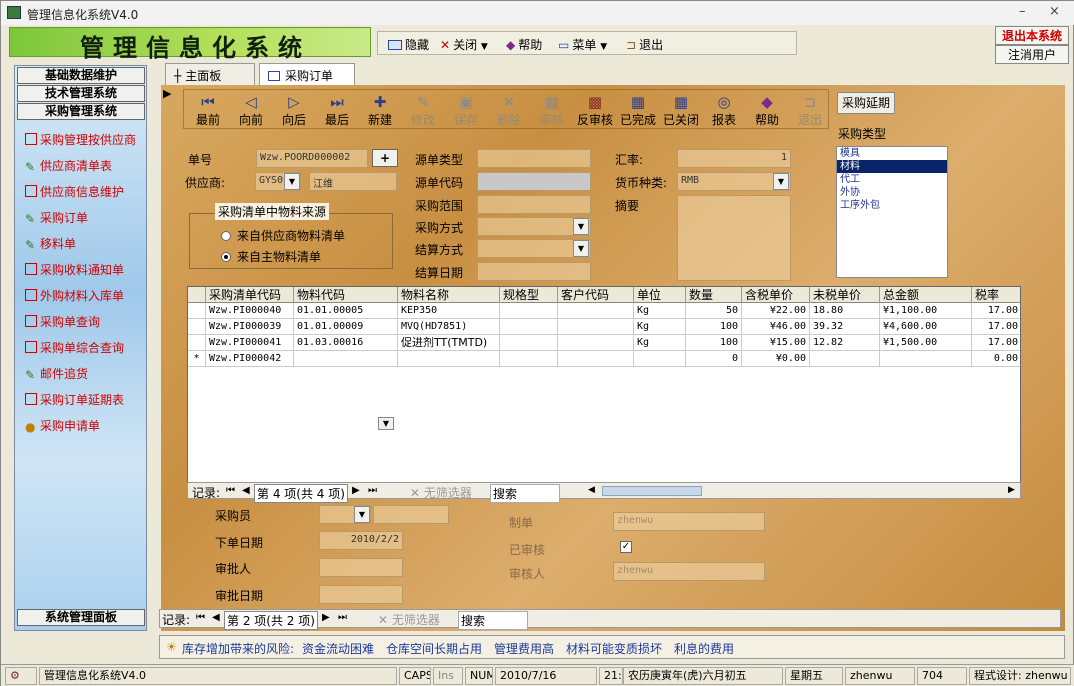 The height and width of the screenshot is (686, 1074). Describe the element at coordinates (81, 75) in the screenshot. I see `sidebar-head-basic-data: 基础数据维护` at that location.